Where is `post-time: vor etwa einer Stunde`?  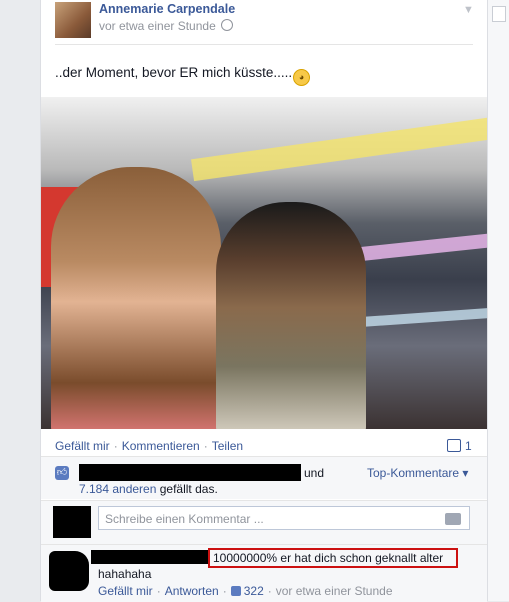 post-time: vor etwa einer Stunde is located at coordinates (166, 26).